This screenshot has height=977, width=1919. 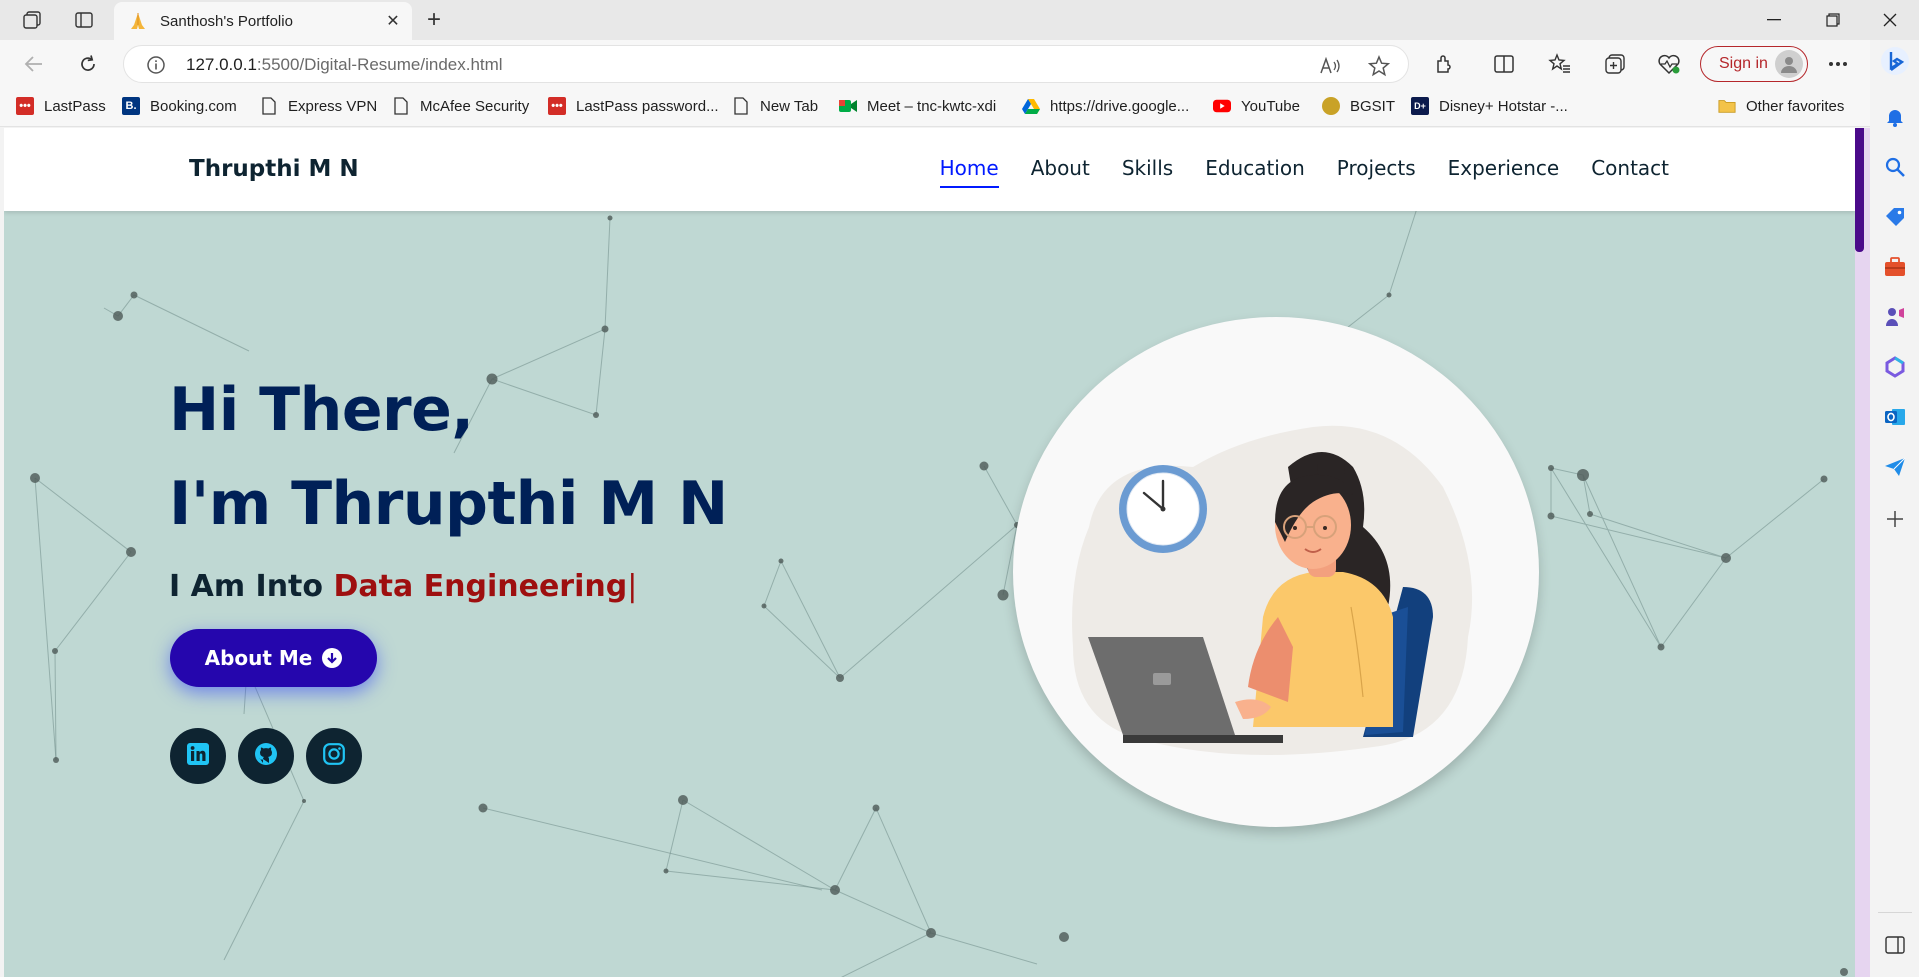 What do you see at coordinates (1859, 190) in the screenshot?
I see `scrollbar-thumb` at bounding box center [1859, 190].